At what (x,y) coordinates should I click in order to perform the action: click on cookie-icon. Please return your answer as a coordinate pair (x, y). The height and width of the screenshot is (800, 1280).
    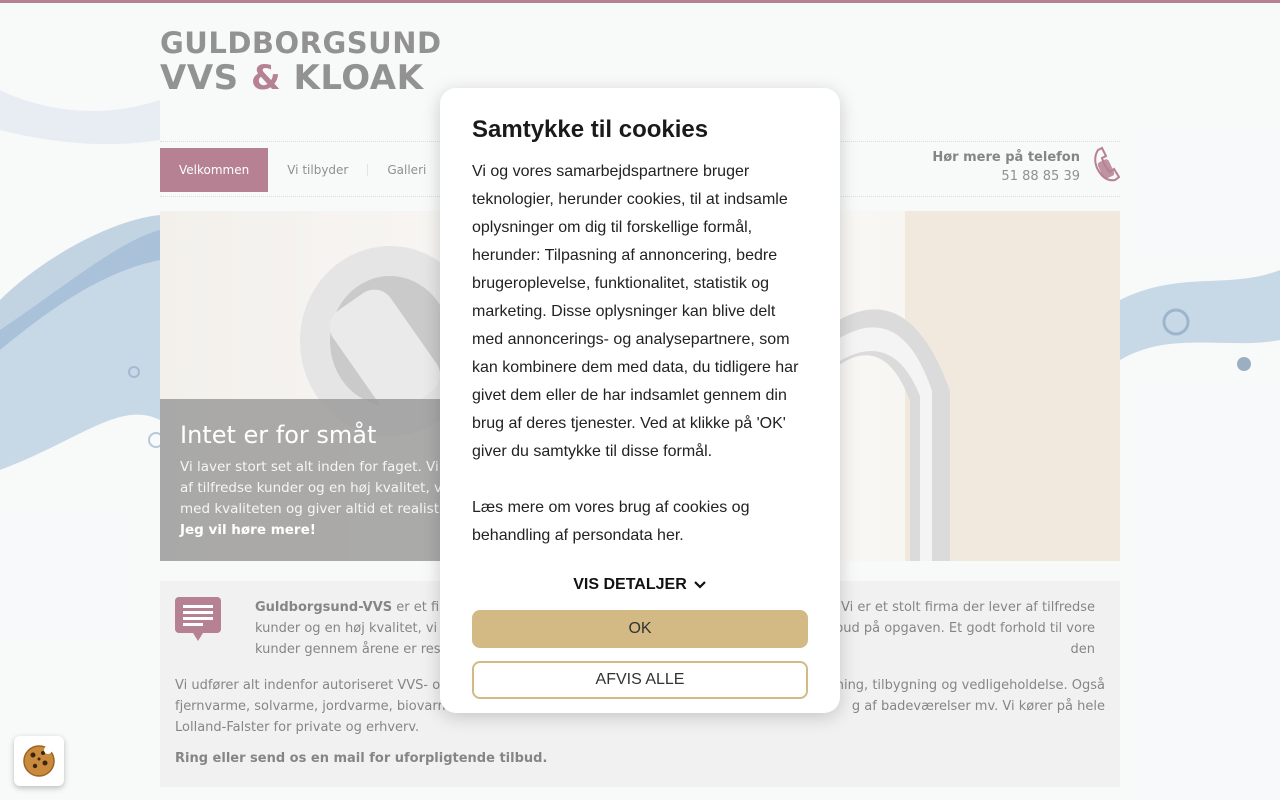
    Looking at the image, I should click on (39, 761).